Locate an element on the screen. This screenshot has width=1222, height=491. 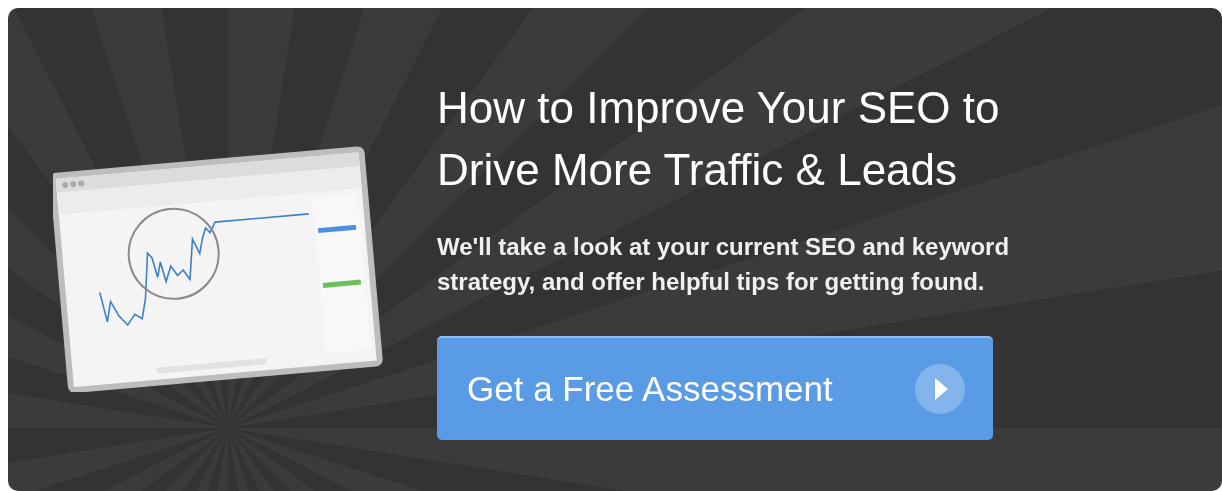
banner-description: We'll take a look at your current SEO and keyword strategy, and offer helpful tips for getting found. is located at coordinates (724, 264).